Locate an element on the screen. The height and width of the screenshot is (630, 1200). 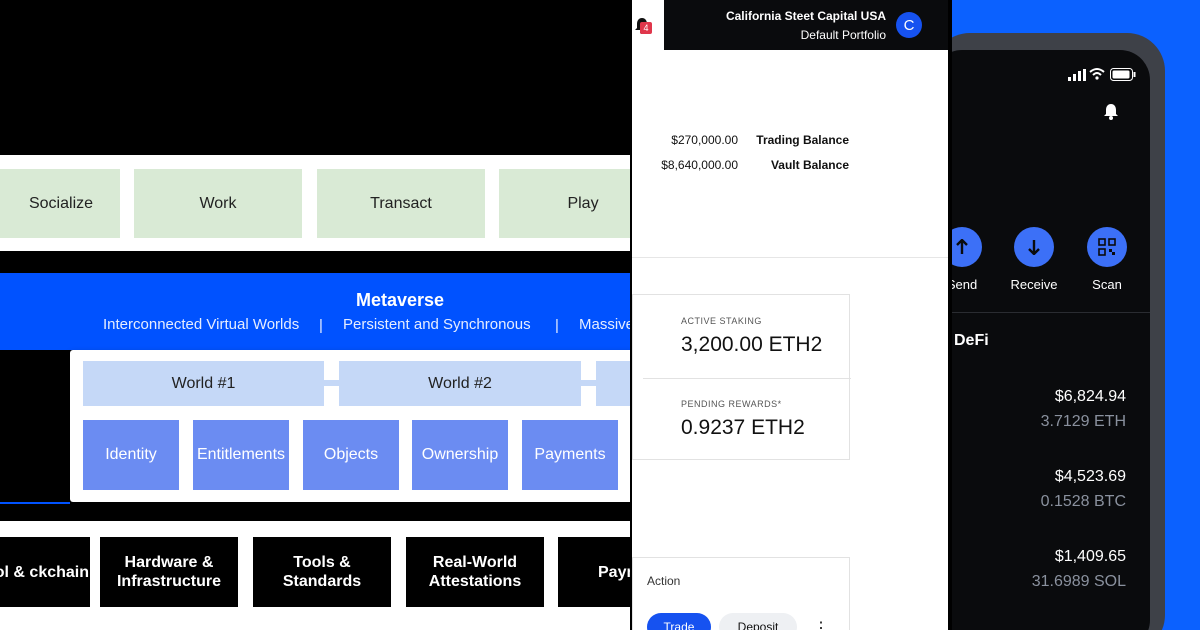
receive-label: Receive is located at coordinates (1034, 284).